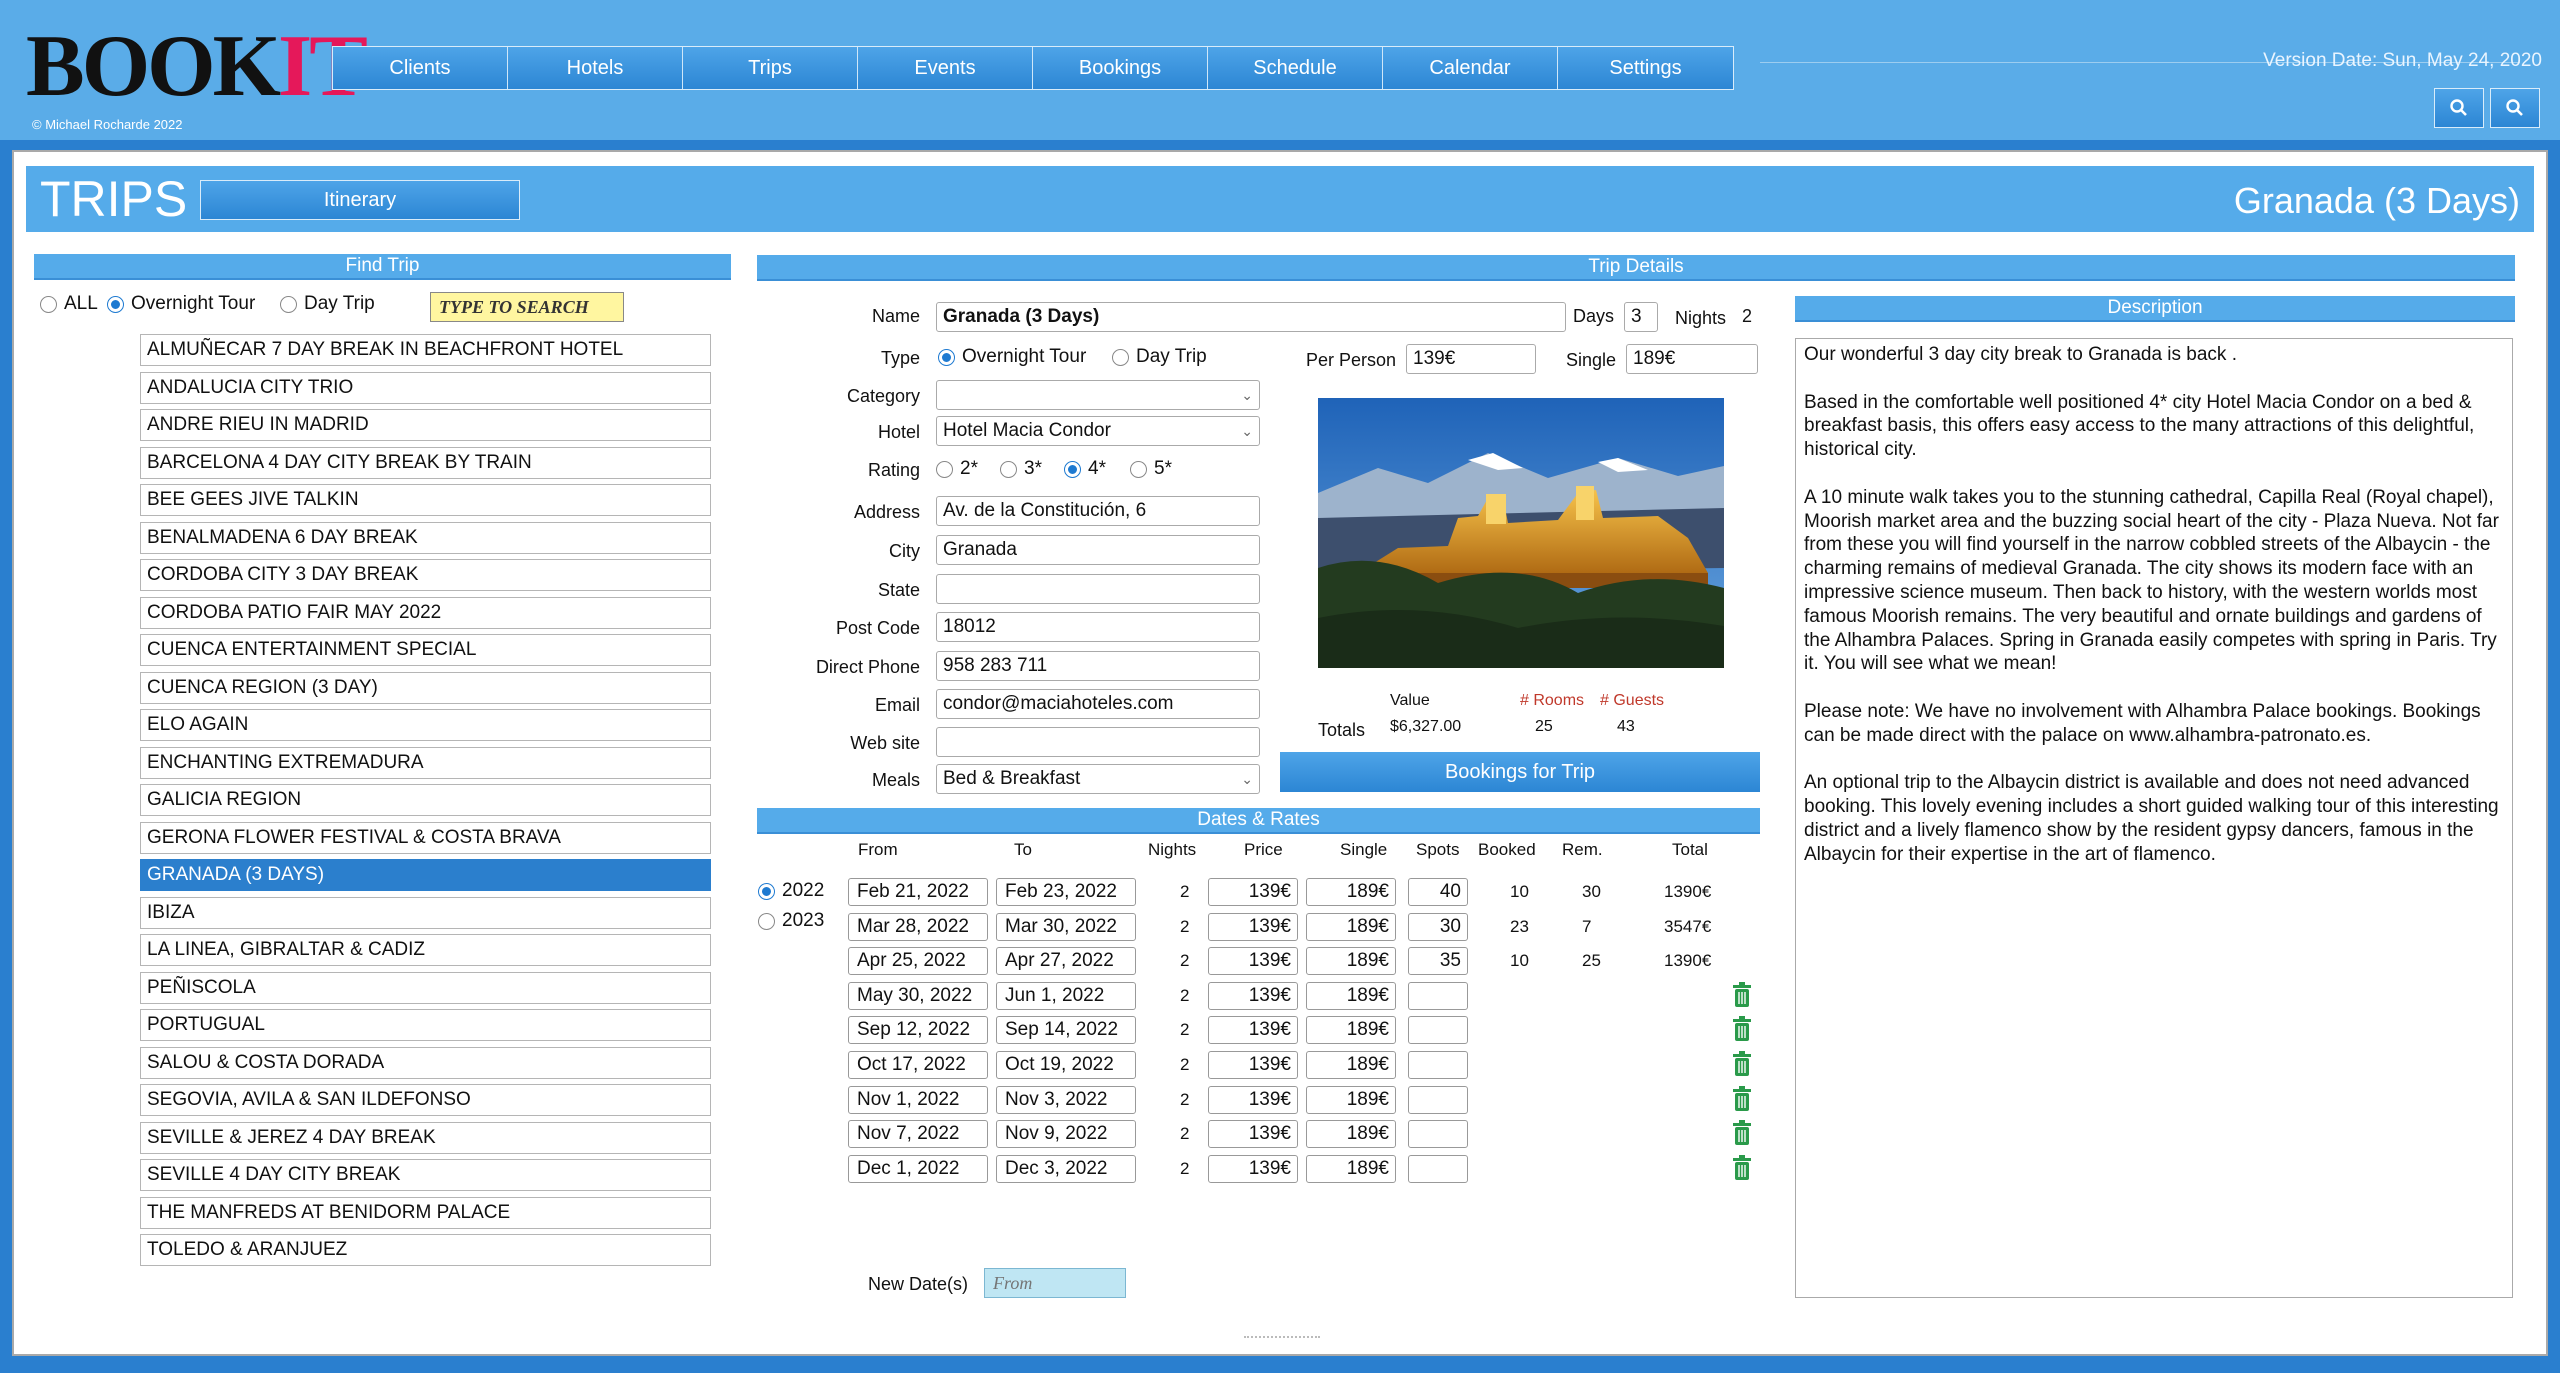 This screenshot has height=1373, width=2560. I want to click on year-2023-radio: 2023, so click(791, 921).